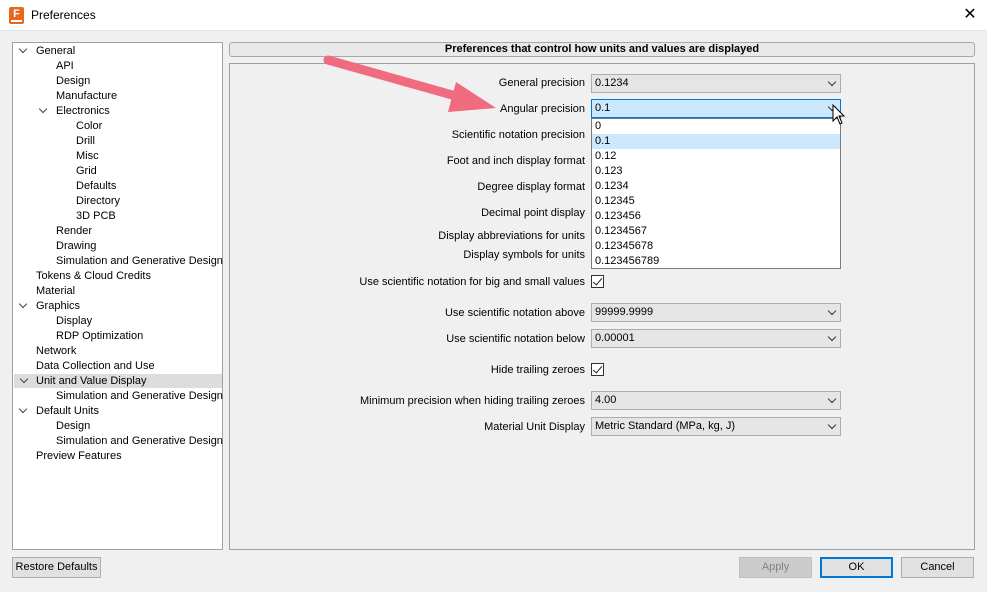 The height and width of the screenshot is (592, 987). I want to click on tree-item: Unit and Value Display, so click(118, 381).